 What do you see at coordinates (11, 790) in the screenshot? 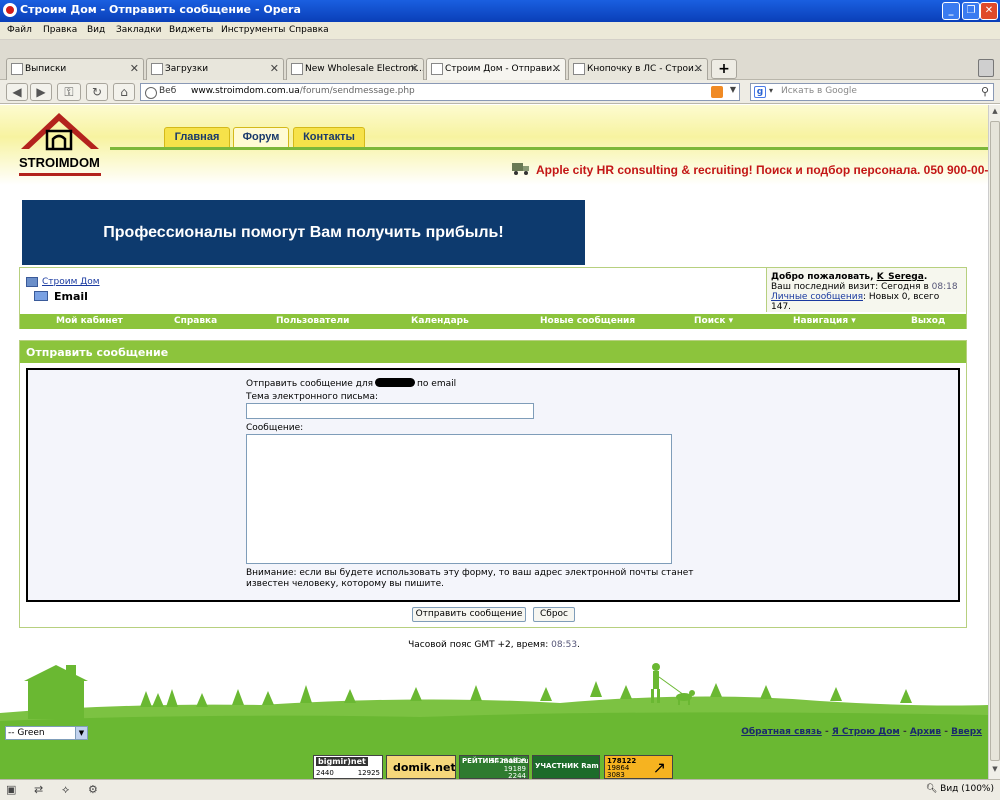
I see `panel-toggle-icon: ▣` at bounding box center [11, 790].